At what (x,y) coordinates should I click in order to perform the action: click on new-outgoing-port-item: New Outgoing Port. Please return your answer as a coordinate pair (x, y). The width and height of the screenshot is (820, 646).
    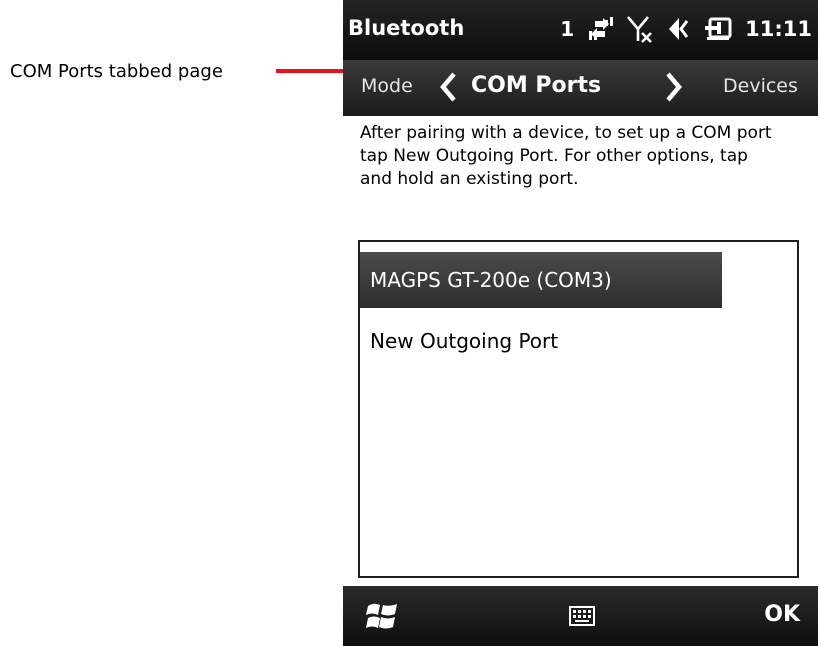
    Looking at the image, I should click on (541, 341).